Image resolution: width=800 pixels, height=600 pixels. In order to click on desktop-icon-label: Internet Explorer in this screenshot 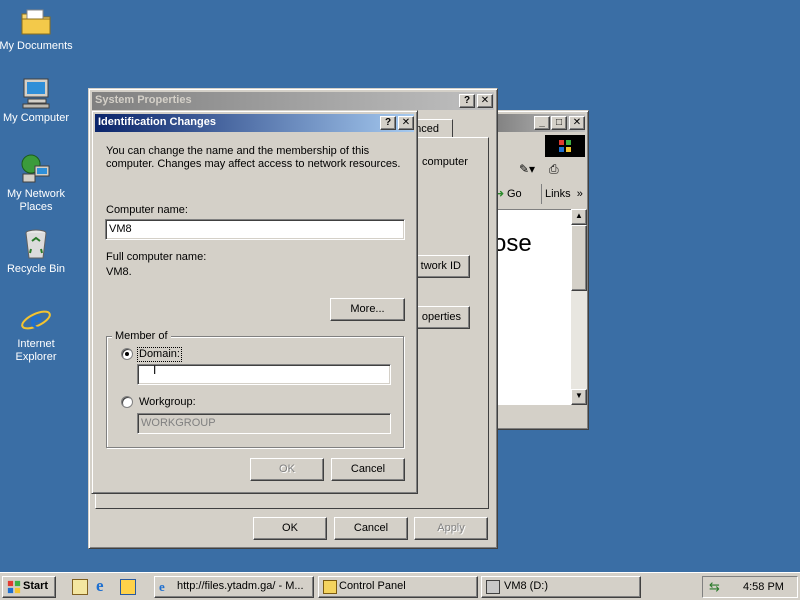, I will do `click(36, 350)`.